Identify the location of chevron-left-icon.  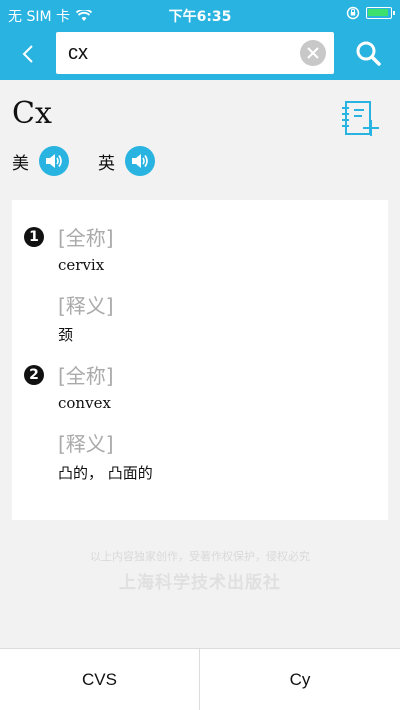
(27, 54).